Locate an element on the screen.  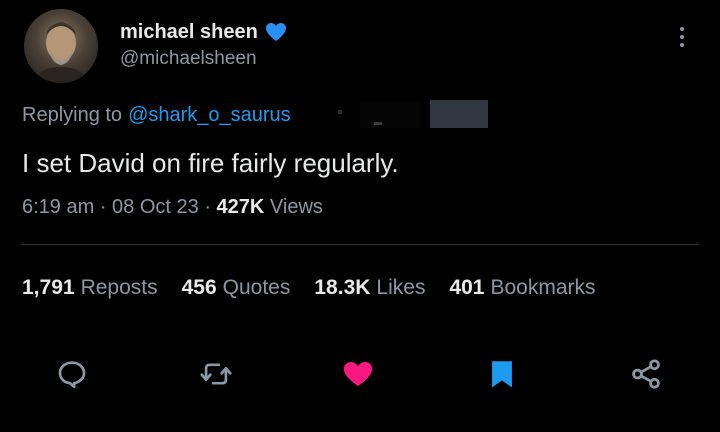
reply-button is located at coordinates (72, 374).